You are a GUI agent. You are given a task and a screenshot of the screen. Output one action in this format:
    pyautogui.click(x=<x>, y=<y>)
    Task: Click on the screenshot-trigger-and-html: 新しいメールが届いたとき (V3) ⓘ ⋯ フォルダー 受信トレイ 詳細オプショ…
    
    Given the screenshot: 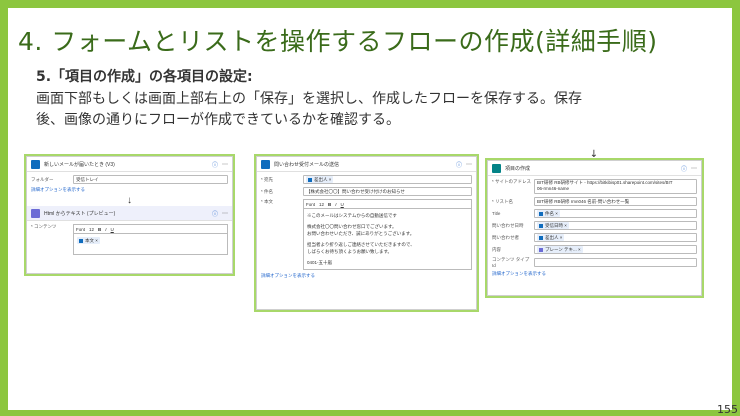 What is the action you would take?
    pyautogui.click(x=129, y=215)
    